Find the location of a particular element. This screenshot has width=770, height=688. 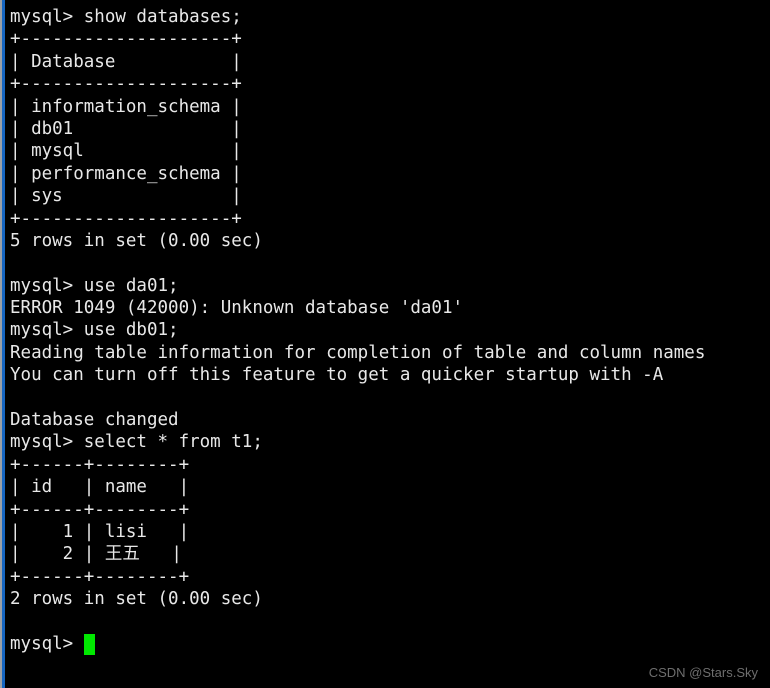

terminal-line: mysql> show databases; is located at coordinates (126, 17).